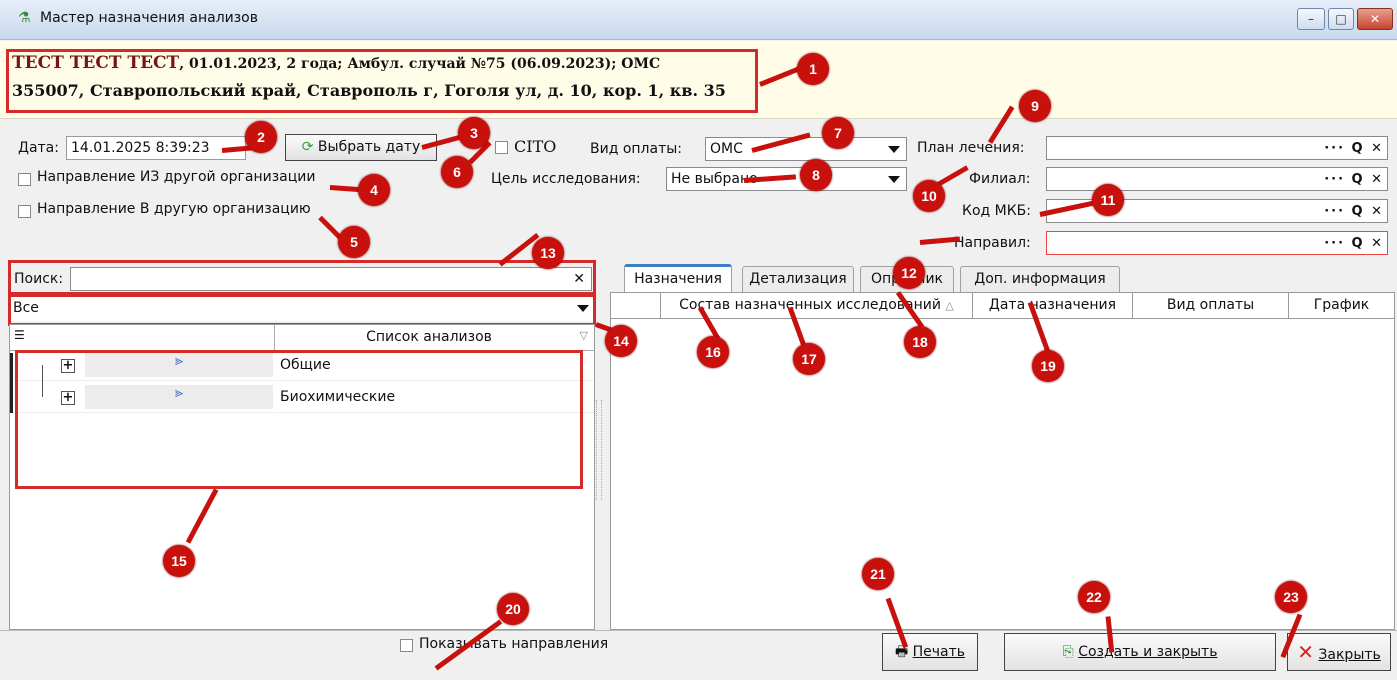  I want to click on tab-extra-info: Доп. информация, so click(1040, 279).